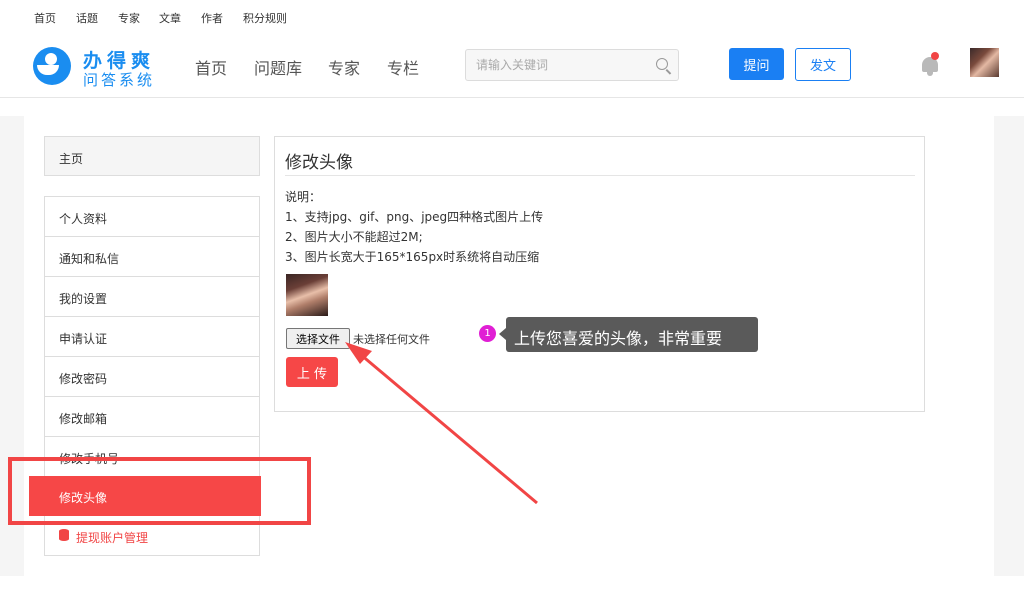 The height and width of the screenshot is (605, 1024). Describe the element at coordinates (112, 538) in the screenshot. I see `sidebar-item-label: 提现账户管理` at that location.